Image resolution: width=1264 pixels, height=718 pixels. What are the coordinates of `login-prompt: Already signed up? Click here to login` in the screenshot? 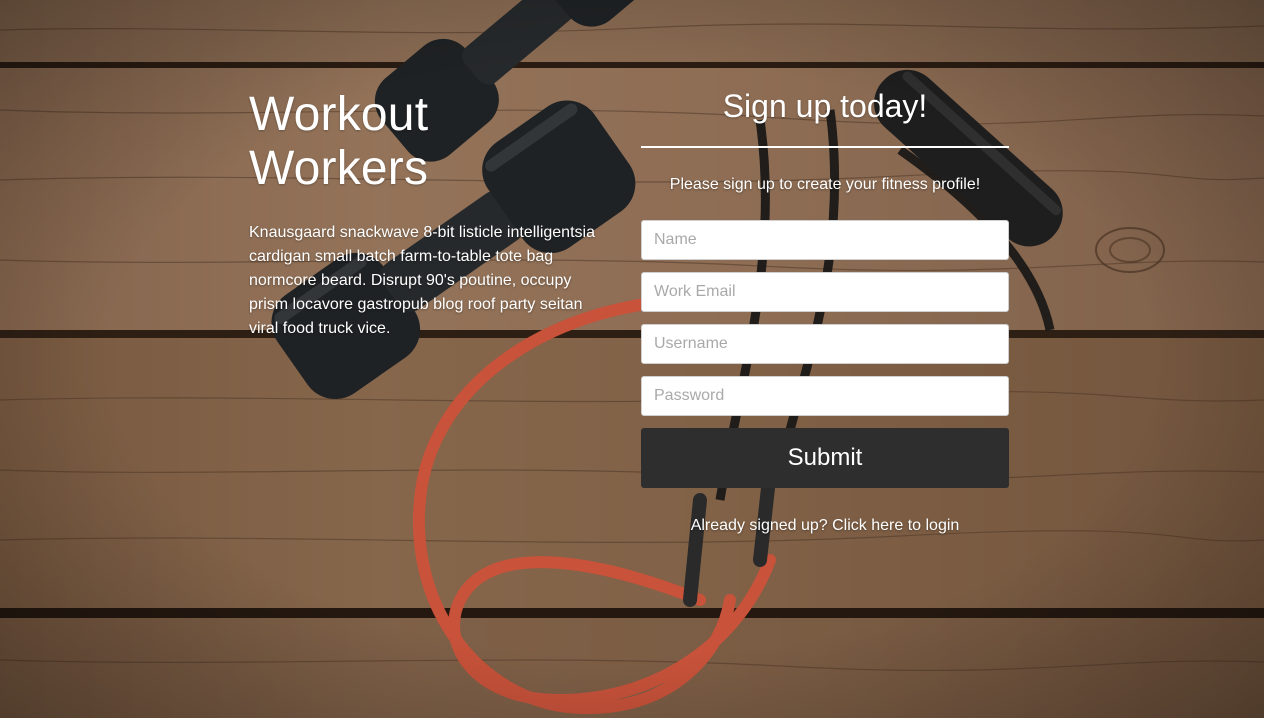 It's located at (825, 526).